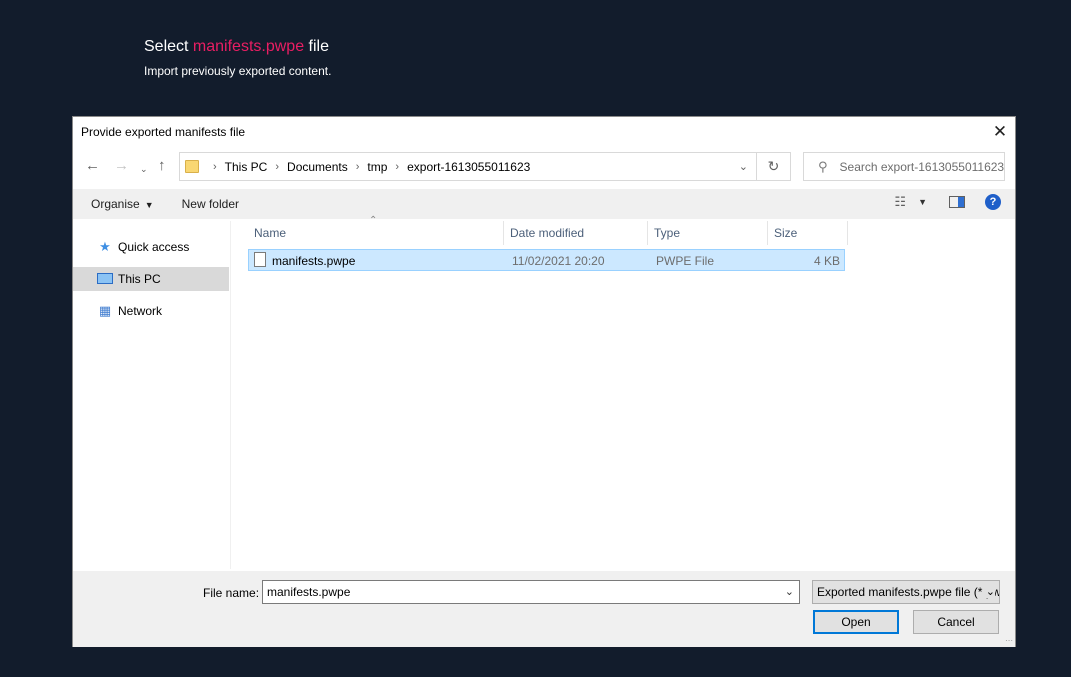  What do you see at coordinates (139, 279) in the screenshot?
I see `nav-item-label: This PC` at bounding box center [139, 279].